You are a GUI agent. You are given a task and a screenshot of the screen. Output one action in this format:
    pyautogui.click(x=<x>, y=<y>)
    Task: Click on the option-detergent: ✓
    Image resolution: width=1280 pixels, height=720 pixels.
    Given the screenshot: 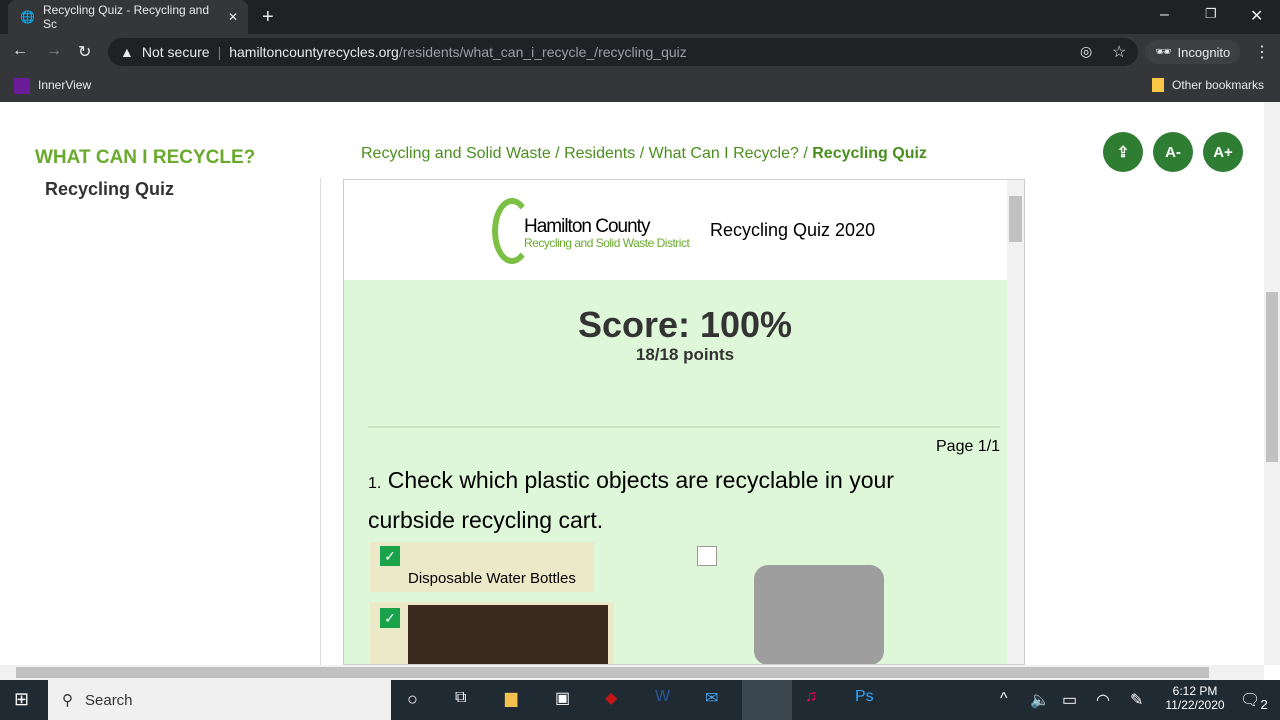 What is the action you would take?
    pyautogui.click(x=492, y=633)
    